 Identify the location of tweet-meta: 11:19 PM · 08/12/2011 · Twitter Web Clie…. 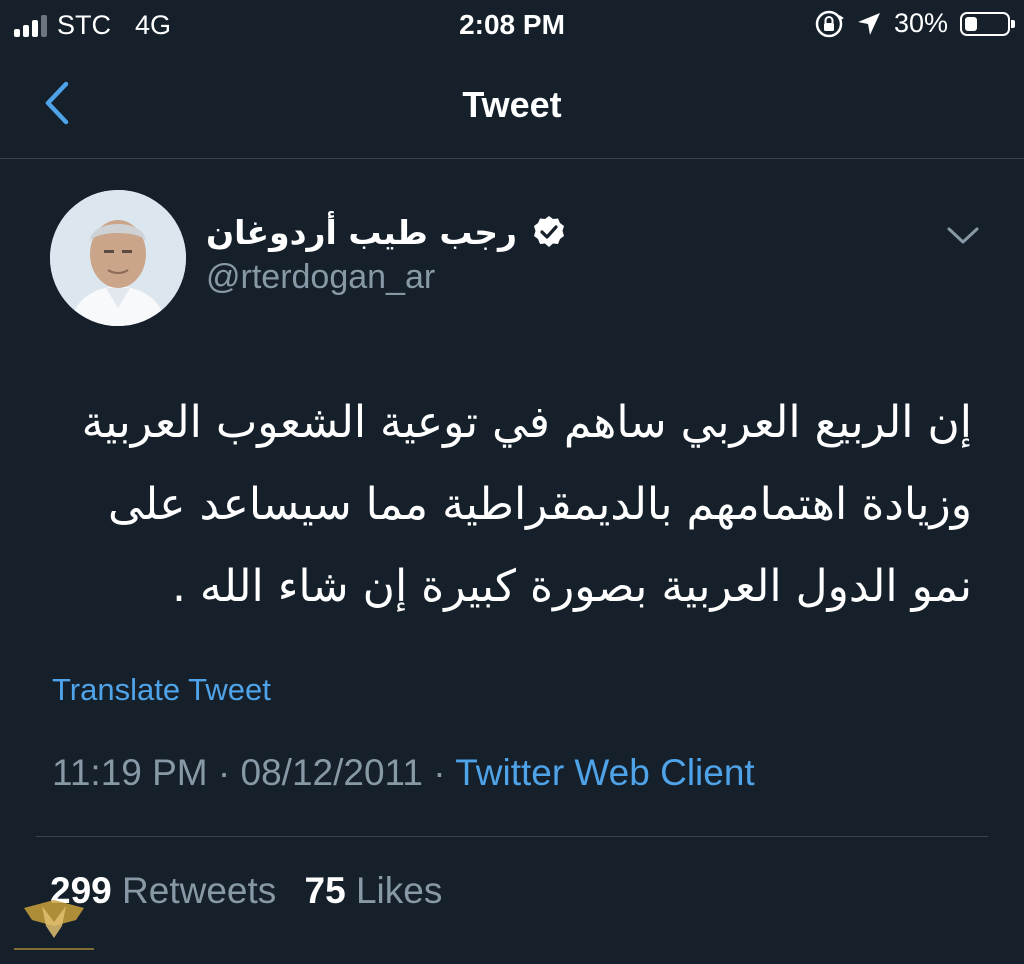
(403, 773).